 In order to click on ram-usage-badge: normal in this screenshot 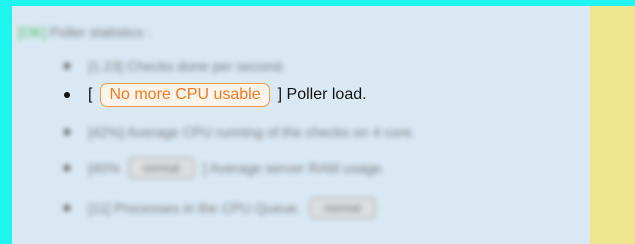, I will do `click(161, 168)`.